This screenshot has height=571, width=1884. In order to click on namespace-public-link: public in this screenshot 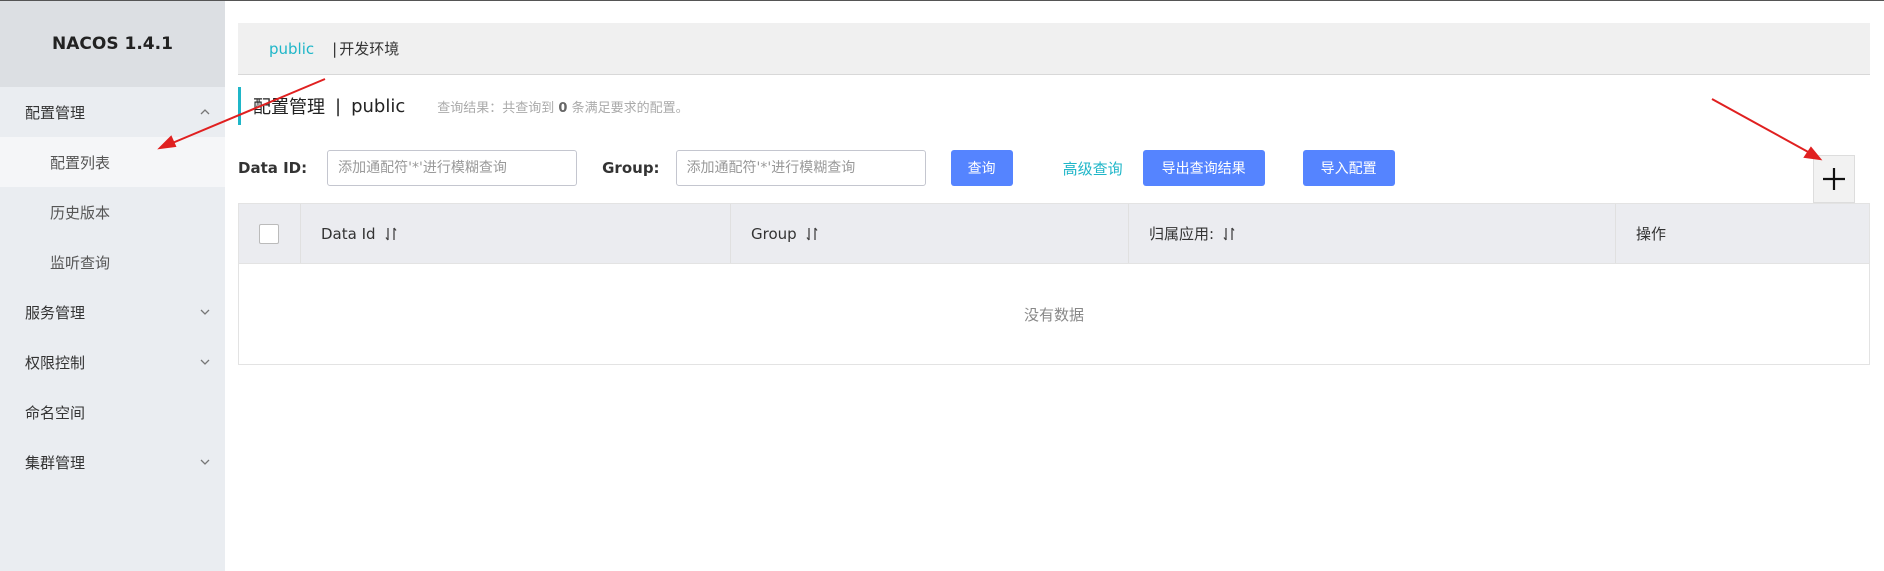, I will do `click(291, 49)`.